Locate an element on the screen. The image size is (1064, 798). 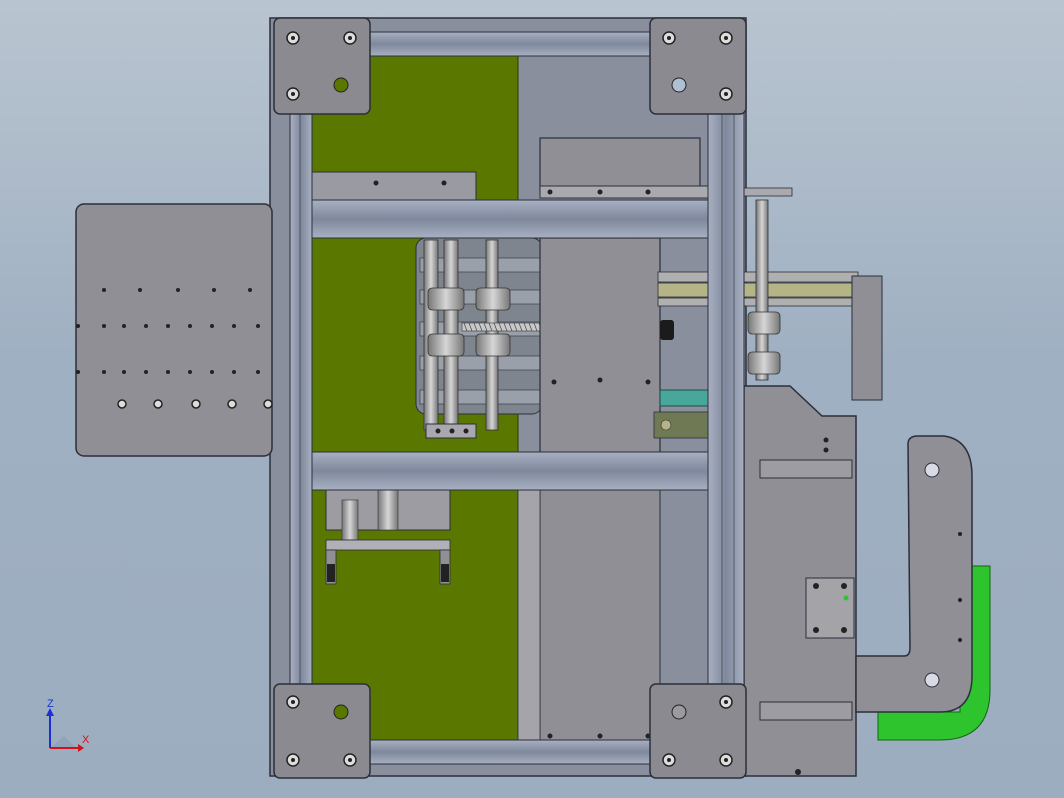
roller-feeder-mechanism is located at coordinates (479, 338).